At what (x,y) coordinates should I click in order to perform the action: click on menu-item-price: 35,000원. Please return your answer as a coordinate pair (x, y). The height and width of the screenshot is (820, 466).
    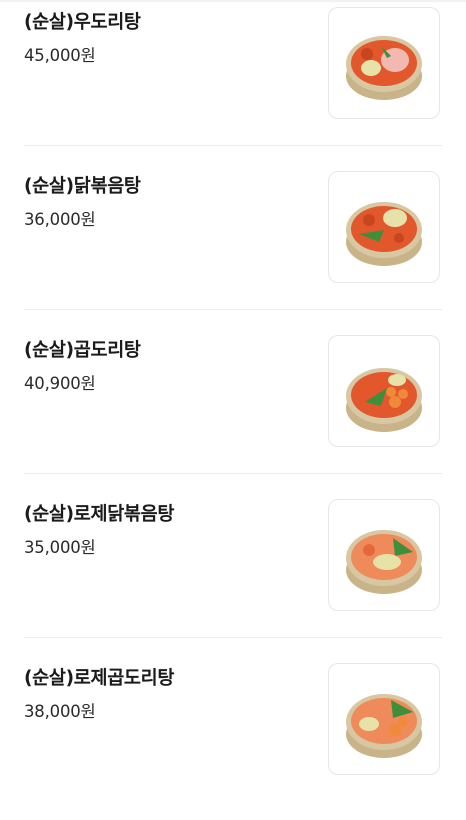
    Looking at the image, I should click on (60, 547).